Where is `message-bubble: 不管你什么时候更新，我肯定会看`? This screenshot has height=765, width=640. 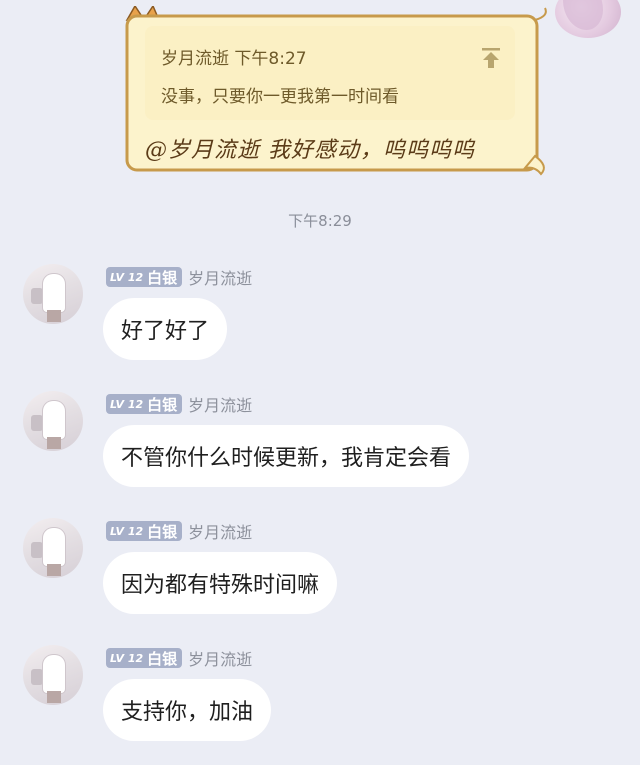 message-bubble: 不管你什么时候更新，我肯定会看 is located at coordinates (286, 456).